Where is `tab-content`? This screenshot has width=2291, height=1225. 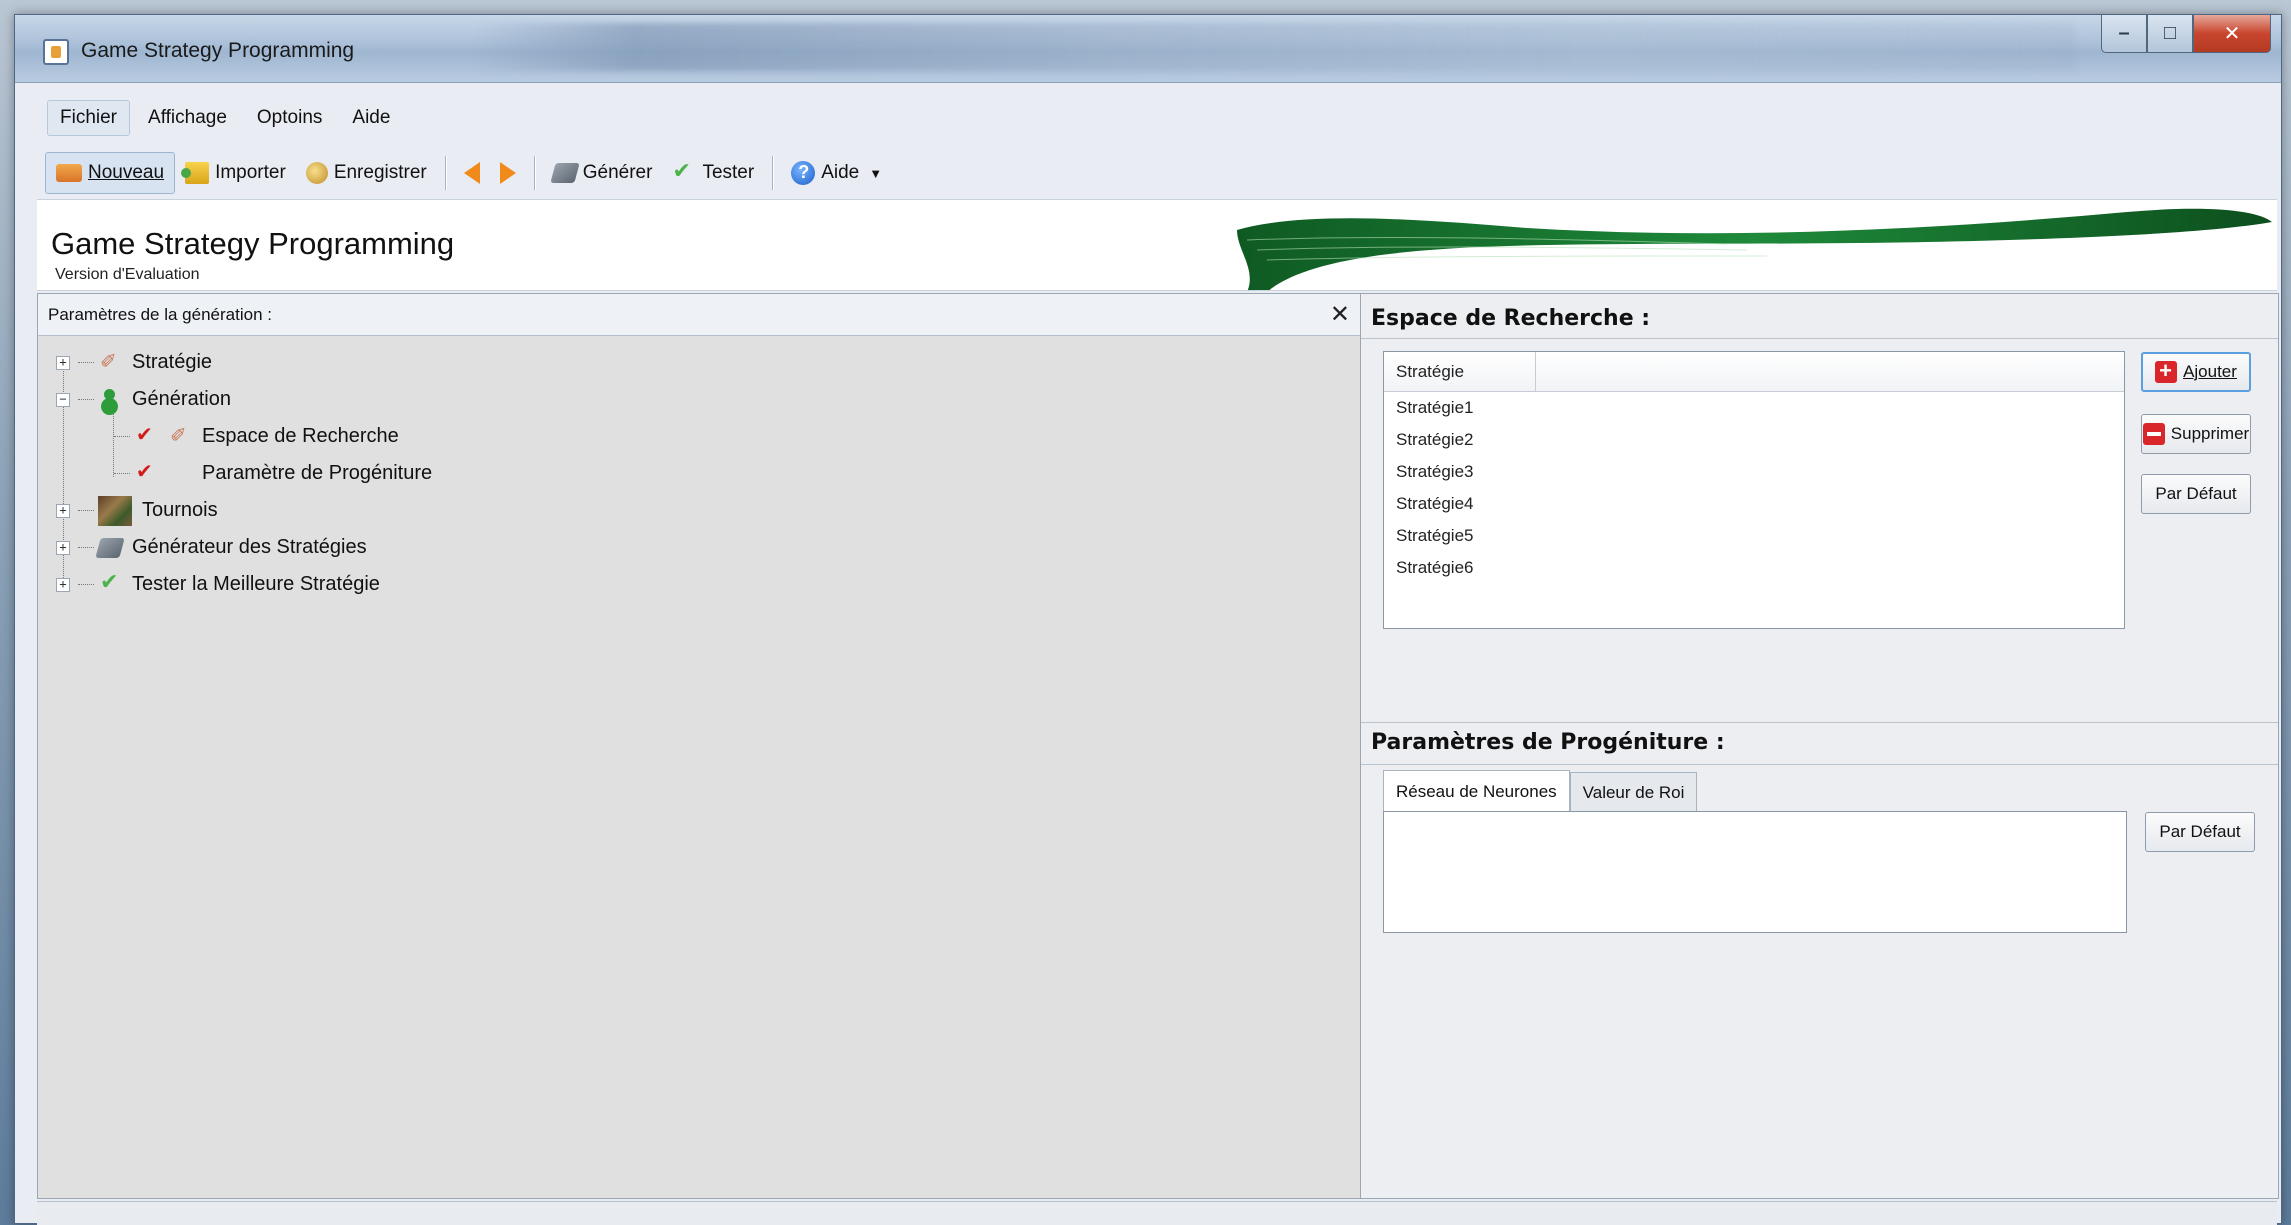 tab-content is located at coordinates (1755, 872).